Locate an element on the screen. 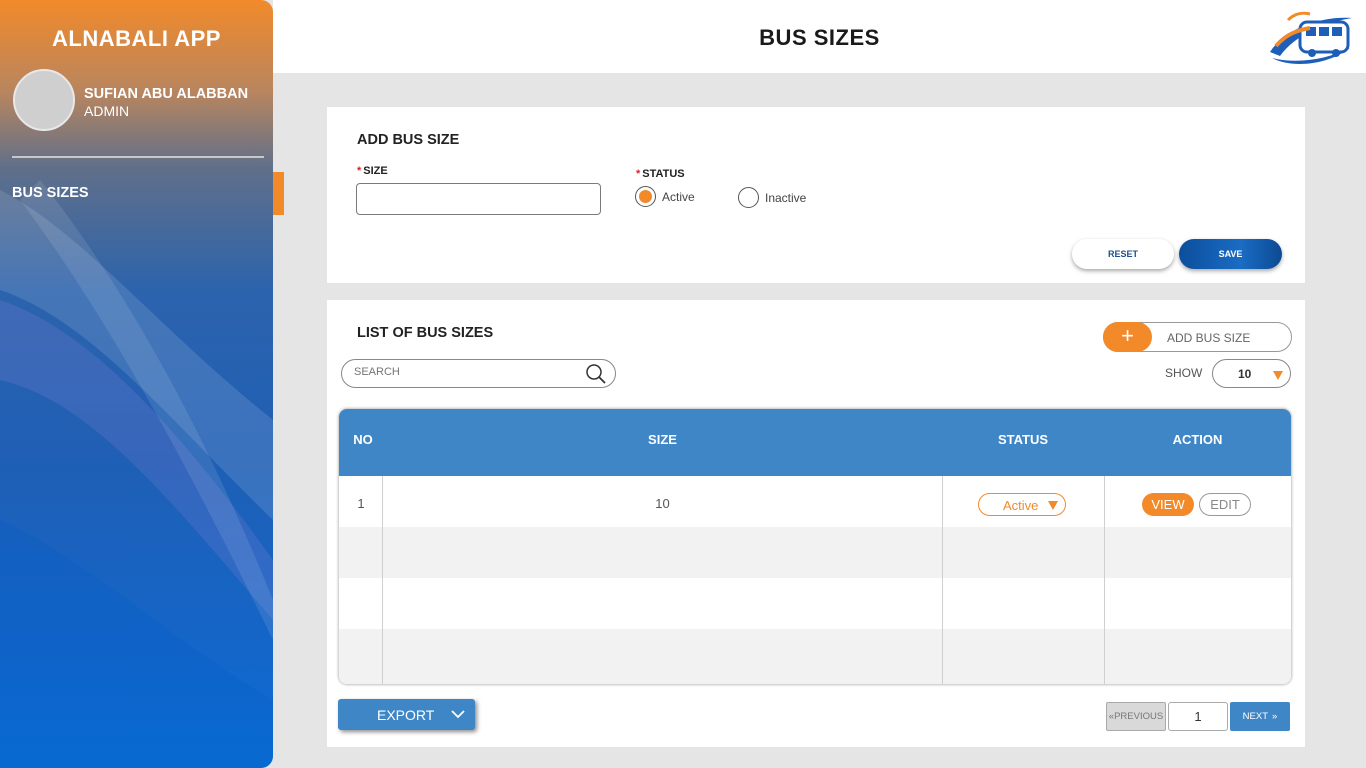 This screenshot has height=768, width=1366. active-nav-marker is located at coordinates (278, 193).